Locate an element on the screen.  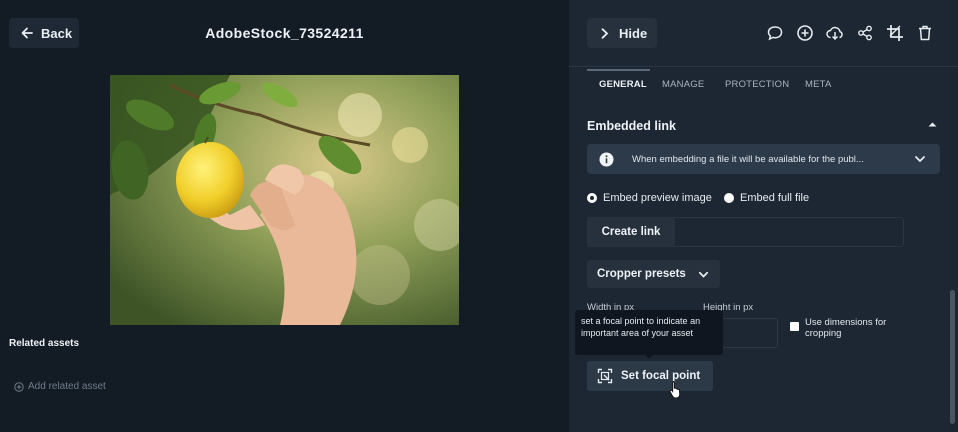
radio-selected-indicator is located at coordinates (592, 198).